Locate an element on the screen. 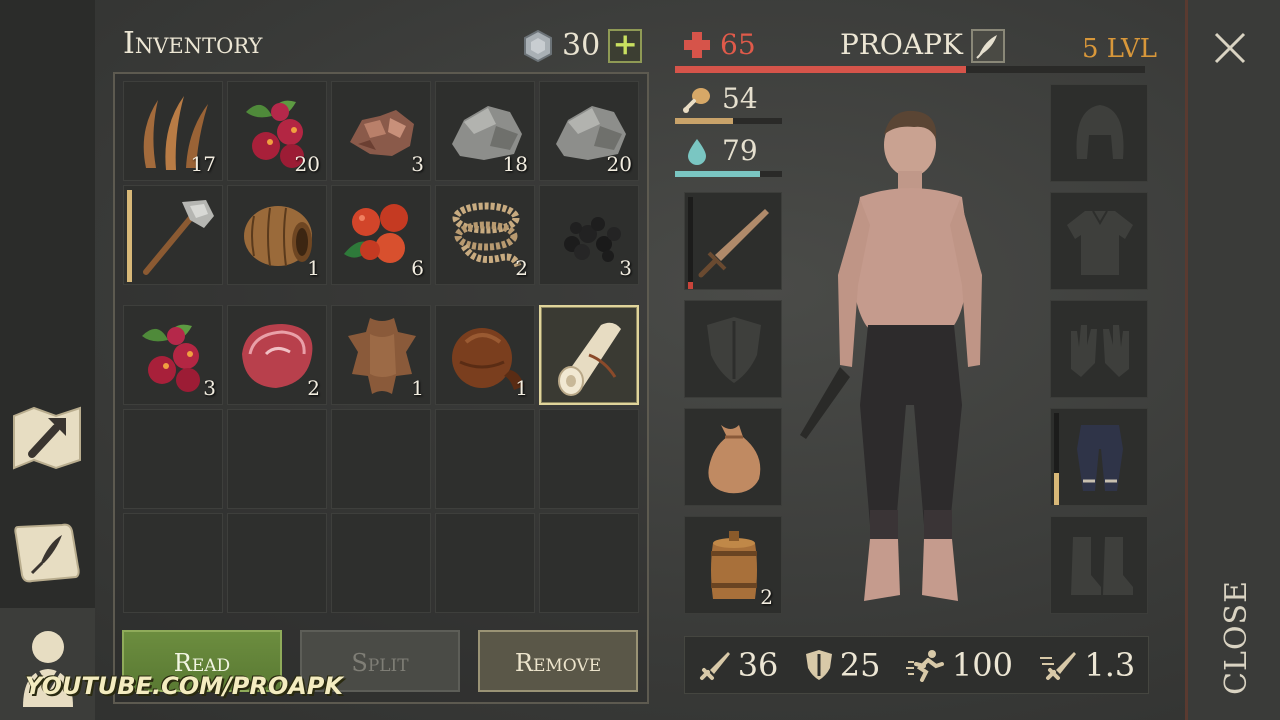  food-bar is located at coordinates (728, 121).